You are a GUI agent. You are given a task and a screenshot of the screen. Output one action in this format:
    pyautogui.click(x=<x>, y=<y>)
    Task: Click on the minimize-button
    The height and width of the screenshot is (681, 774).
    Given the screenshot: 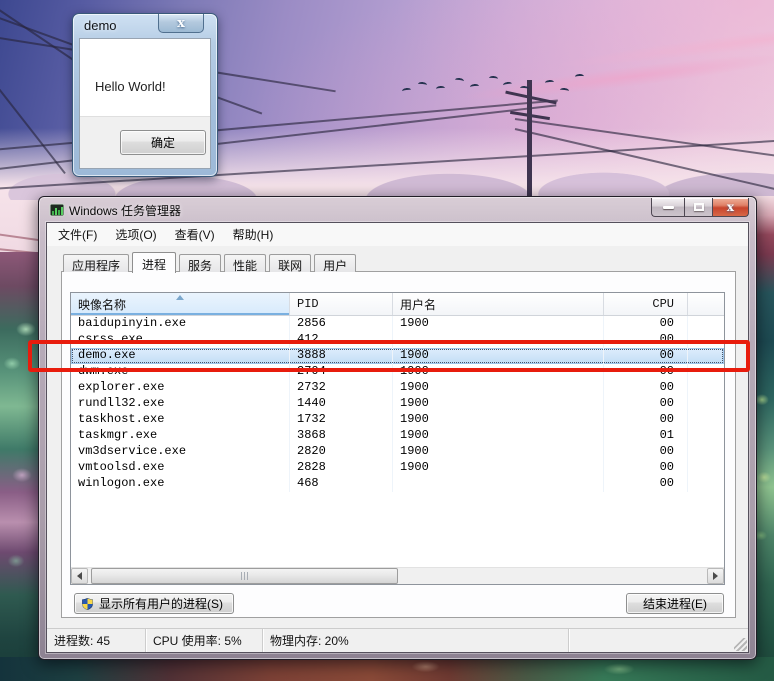 What is the action you would take?
    pyautogui.click(x=667, y=207)
    